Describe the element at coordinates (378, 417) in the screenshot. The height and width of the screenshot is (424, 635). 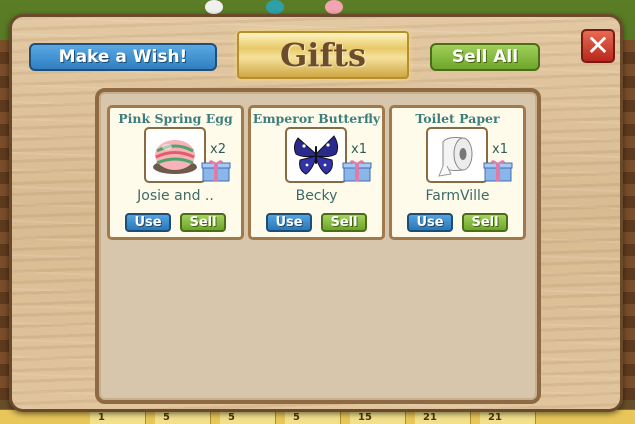
I see `toolbar-tile: 15` at that location.